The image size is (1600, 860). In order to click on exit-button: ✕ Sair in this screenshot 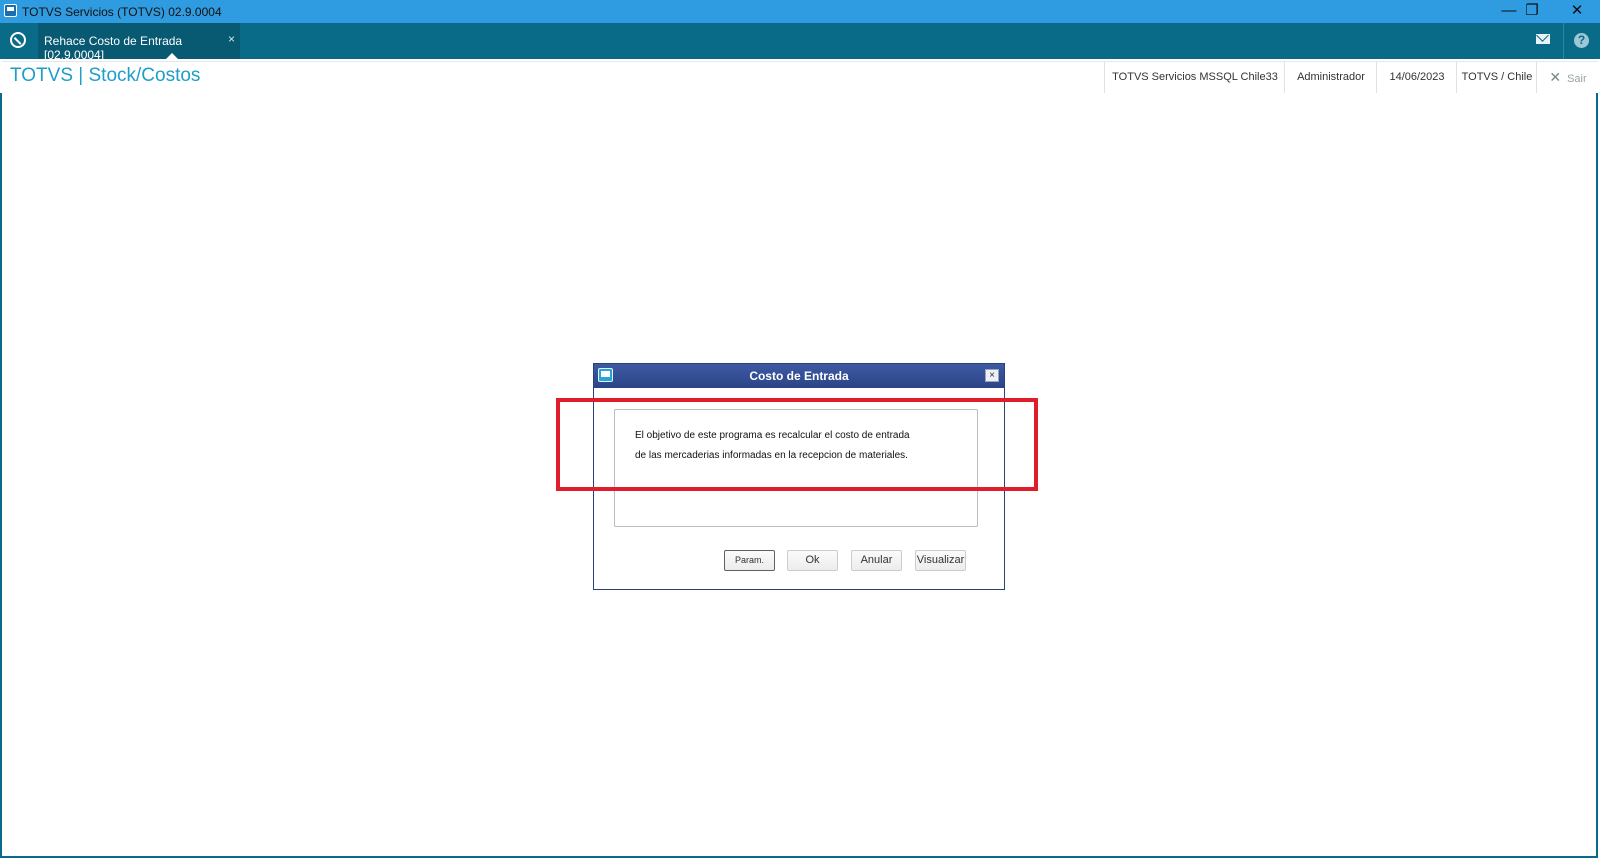, I will do `click(1567, 77)`.